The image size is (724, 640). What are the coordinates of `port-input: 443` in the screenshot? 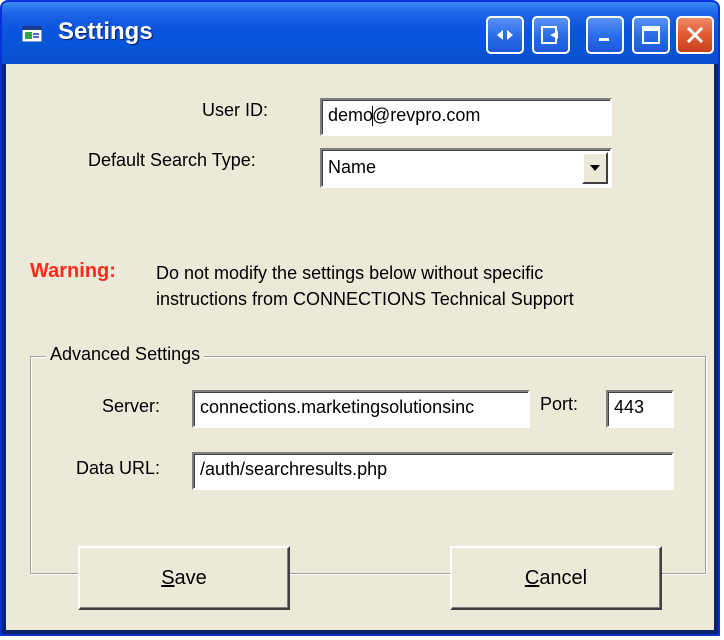 It's located at (640, 409).